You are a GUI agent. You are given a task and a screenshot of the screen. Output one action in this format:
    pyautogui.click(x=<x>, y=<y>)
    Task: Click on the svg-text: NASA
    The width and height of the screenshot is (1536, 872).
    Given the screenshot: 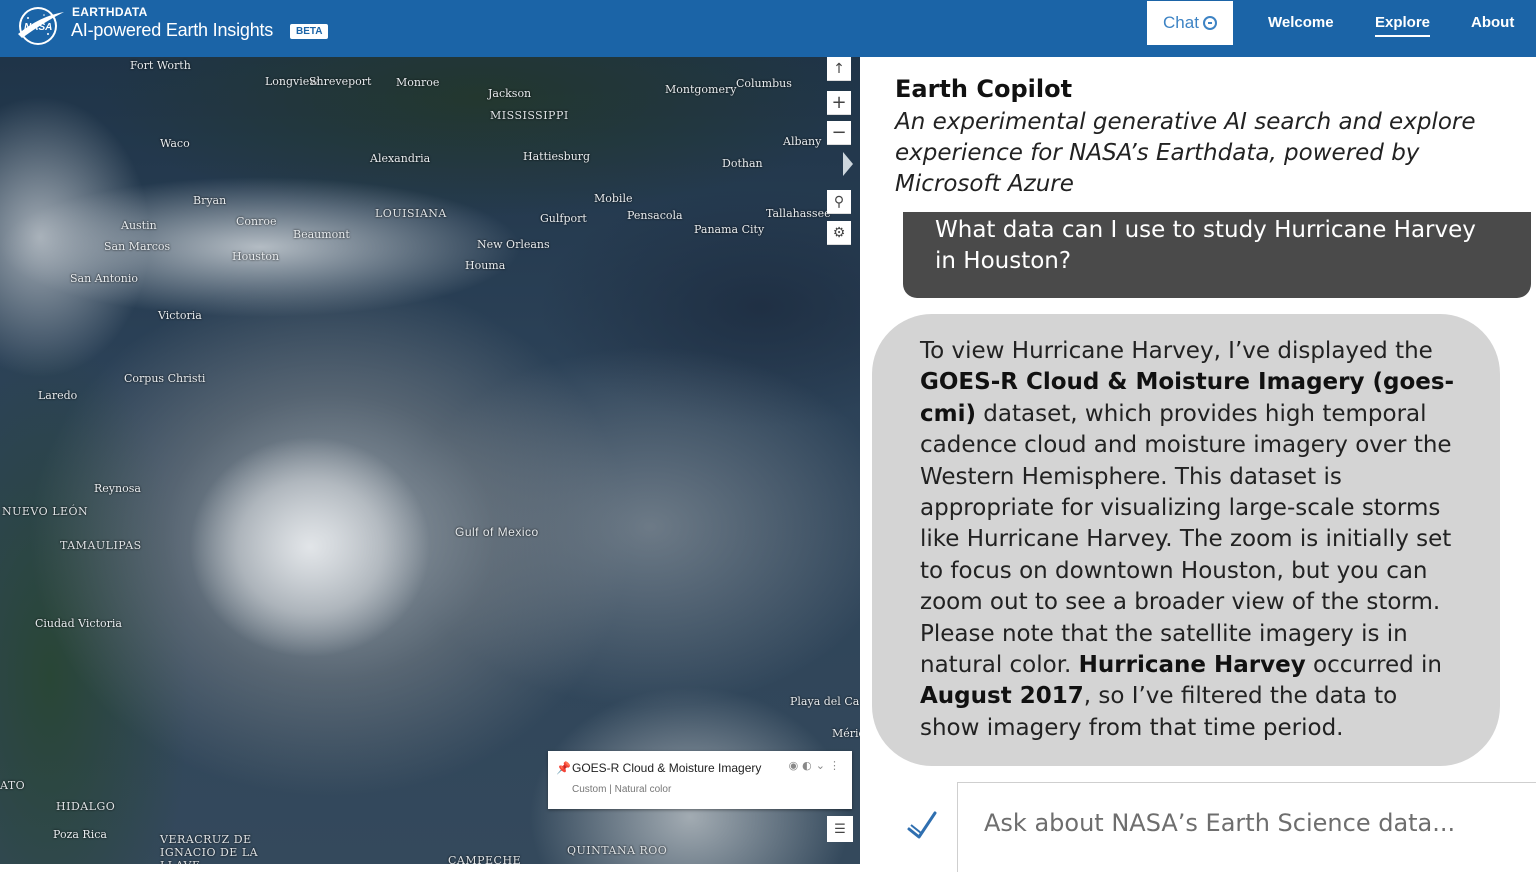 What is the action you would take?
    pyautogui.click(x=38, y=27)
    